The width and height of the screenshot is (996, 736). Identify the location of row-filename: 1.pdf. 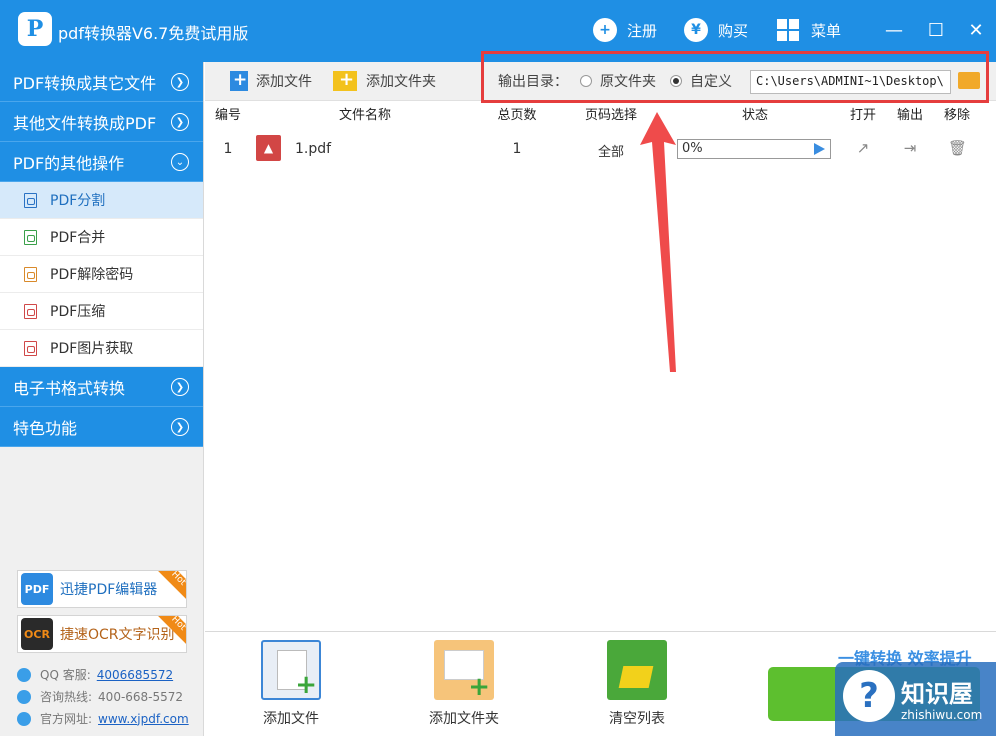
(313, 149).